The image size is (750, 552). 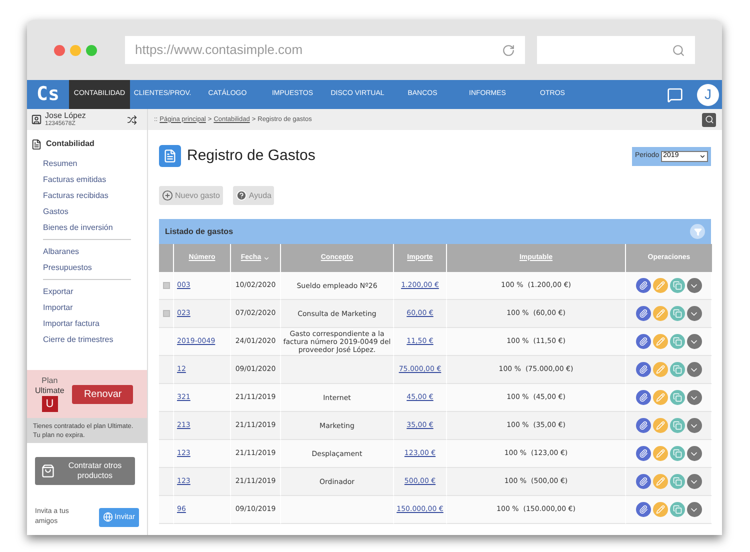 I want to click on sidebar-link: Bienes de inversión, so click(x=87, y=228).